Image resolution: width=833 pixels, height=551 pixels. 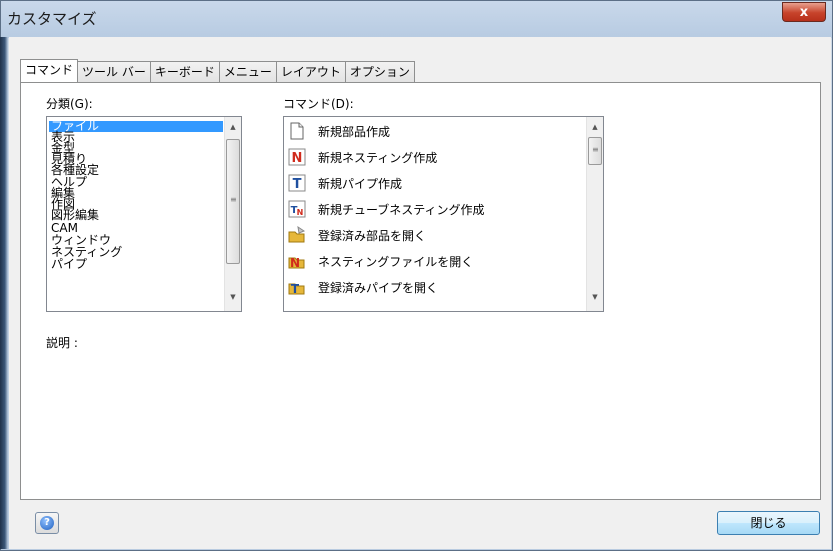 I want to click on category-label: 分類(G):, so click(x=69, y=104).